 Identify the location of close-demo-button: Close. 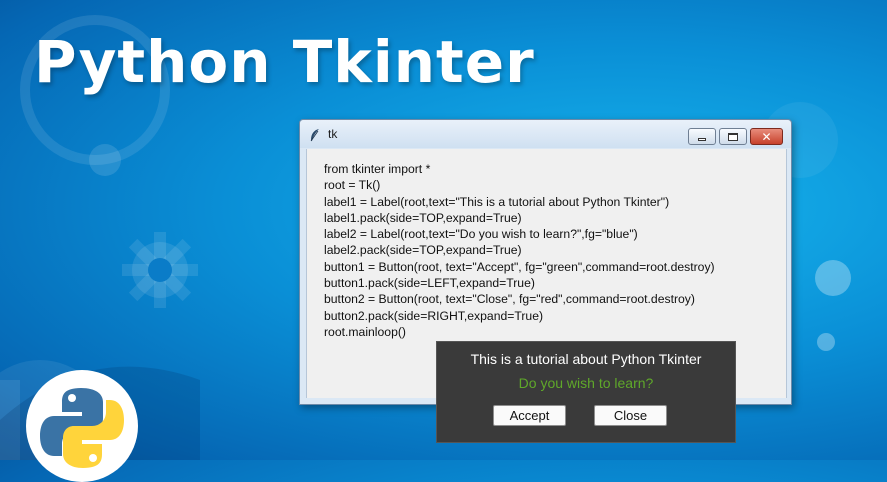
(630, 415).